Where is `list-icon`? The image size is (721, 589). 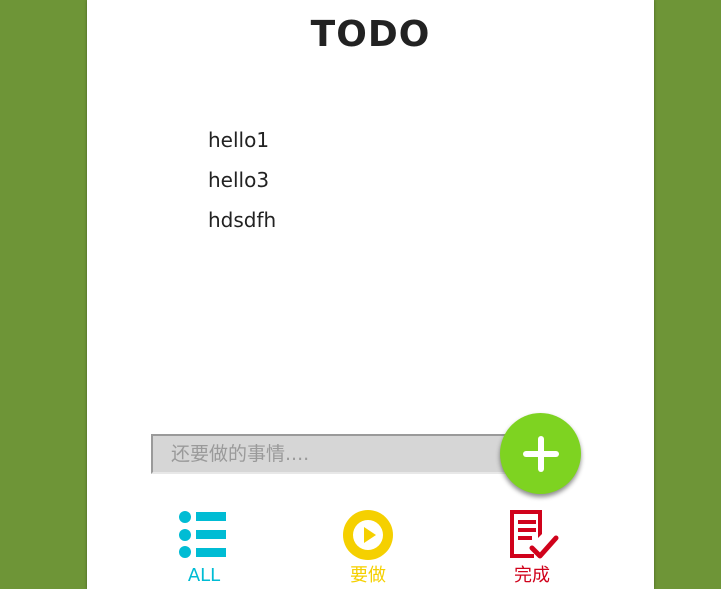
list-icon is located at coordinates (202, 534).